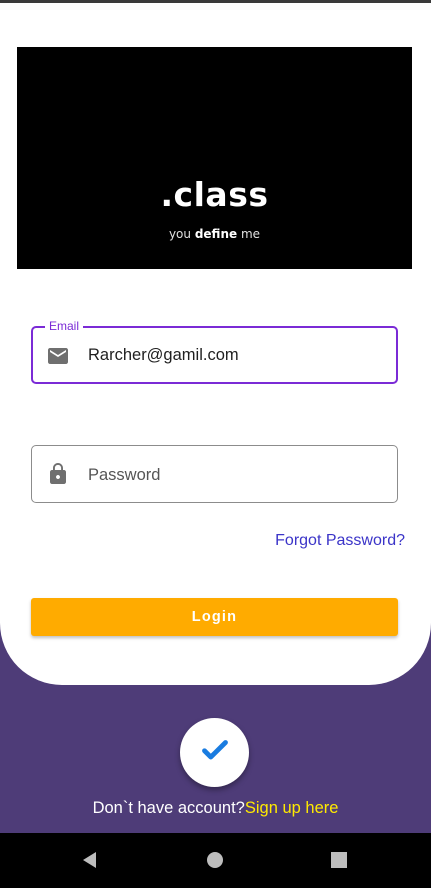  I want to click on password-input: Password, so click(124, 475).